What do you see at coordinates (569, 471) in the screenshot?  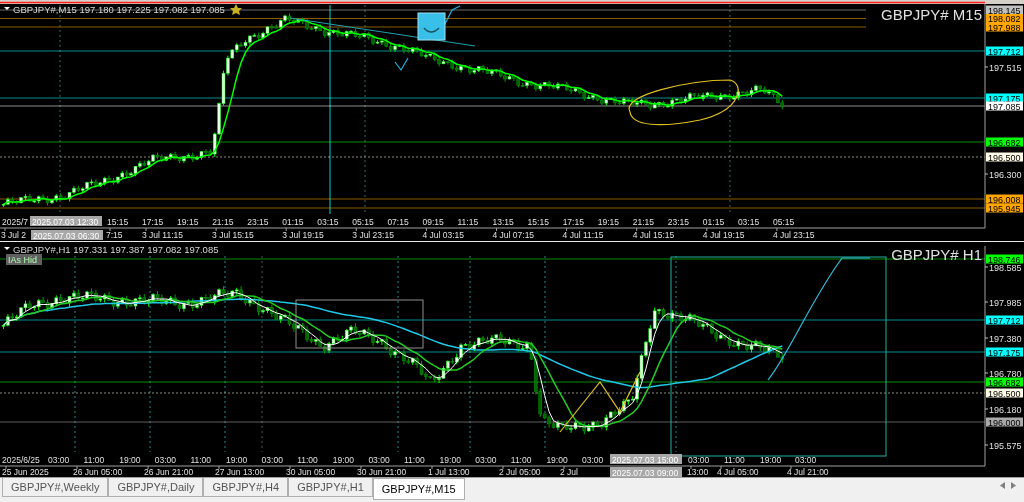 I see `time-label: 2 Jul` at bounding box center [569, 471].